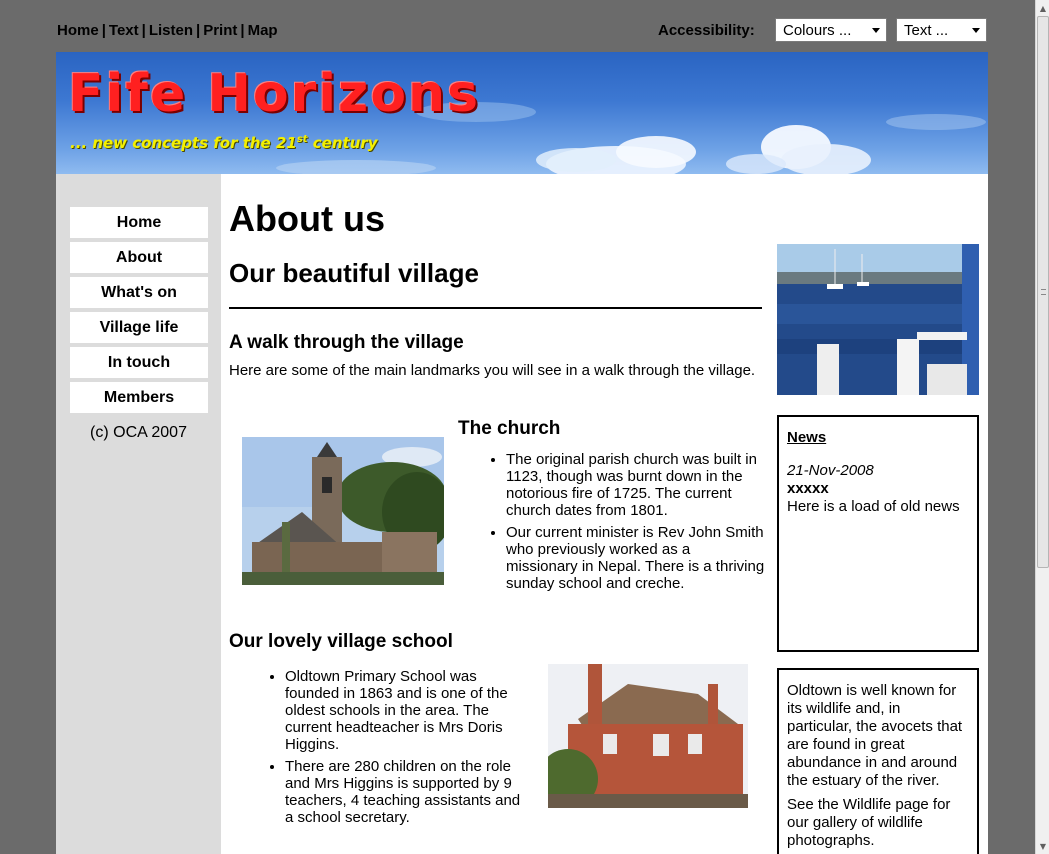 This screenshot has width=1049, height=854. I want to click on news-title: xxxxx, so click(808, 488).